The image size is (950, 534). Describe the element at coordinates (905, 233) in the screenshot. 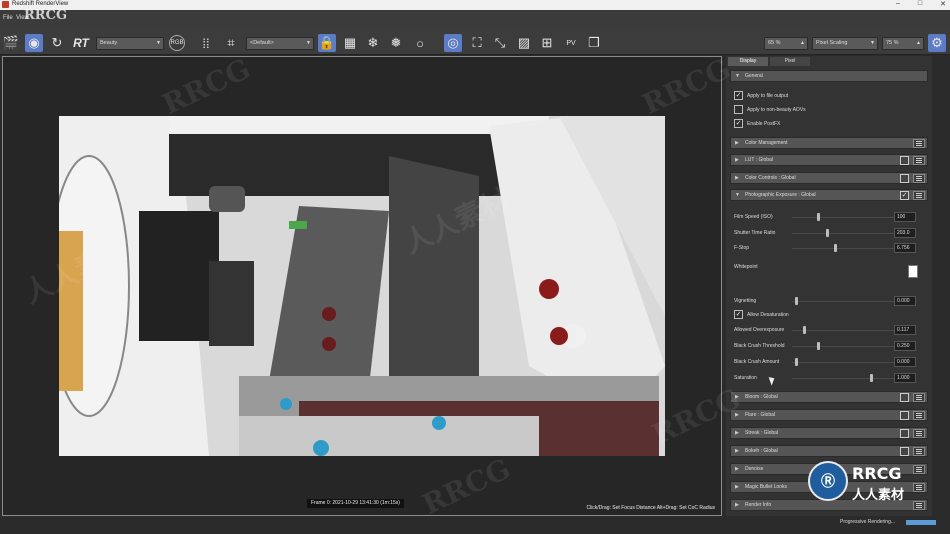

I see `value-field: 203.0` at that location.